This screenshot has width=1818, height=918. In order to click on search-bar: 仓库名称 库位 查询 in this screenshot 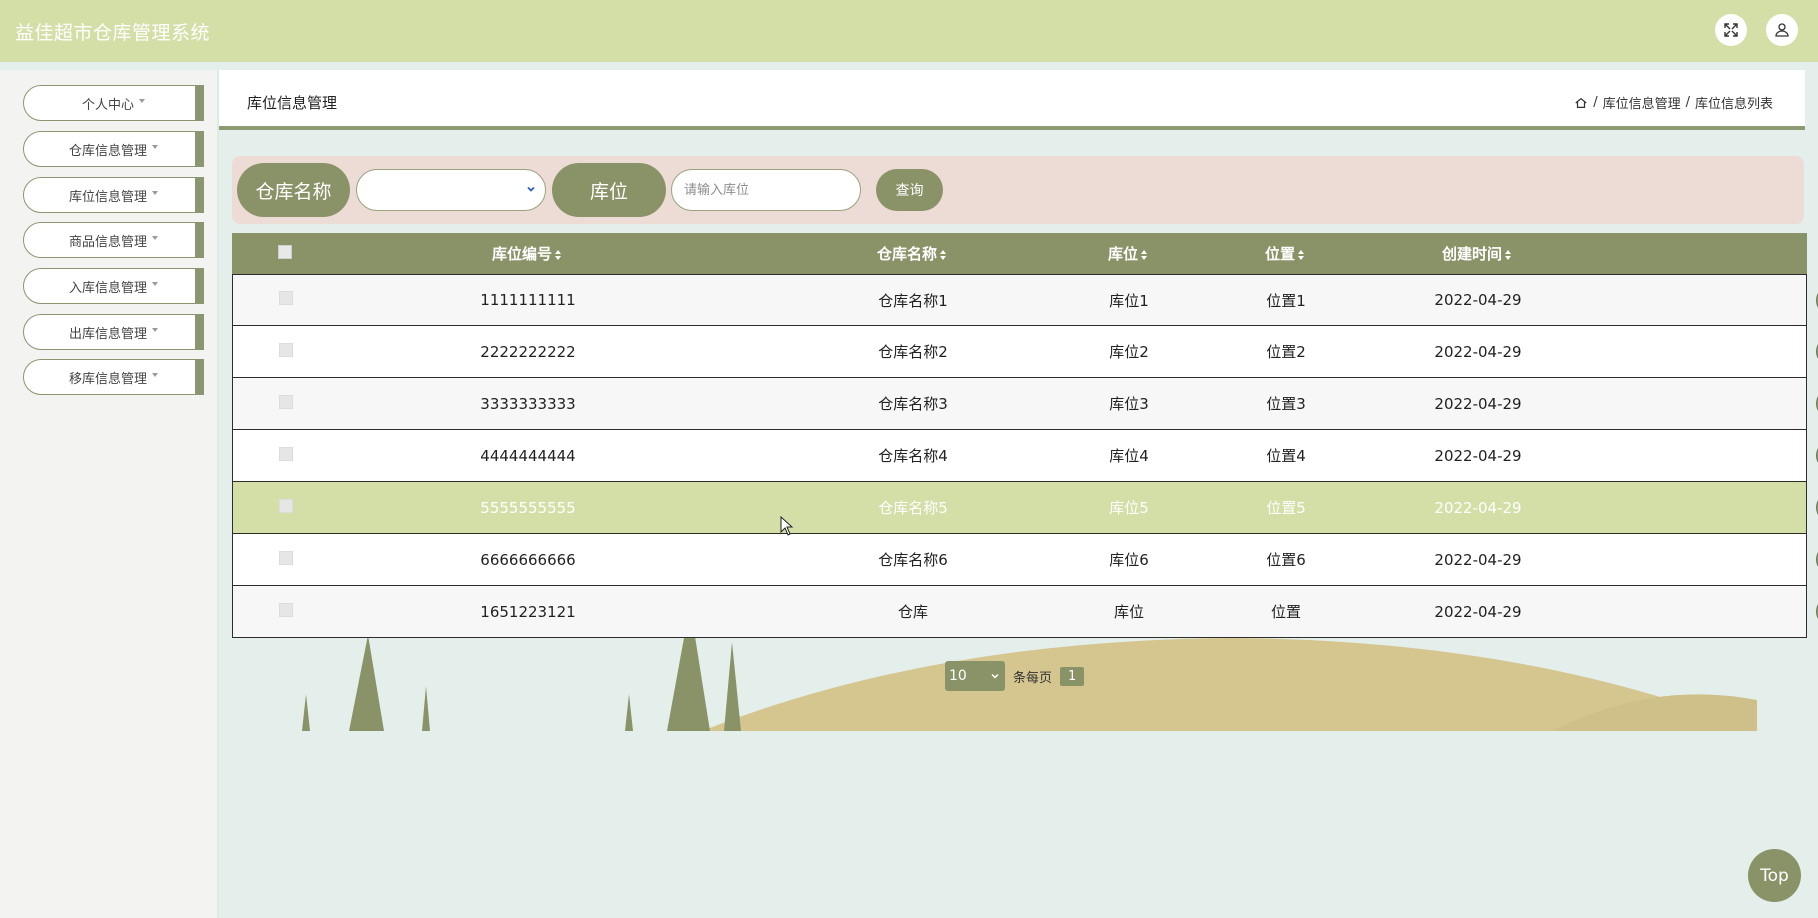, I will do `click(1018, 190)`.